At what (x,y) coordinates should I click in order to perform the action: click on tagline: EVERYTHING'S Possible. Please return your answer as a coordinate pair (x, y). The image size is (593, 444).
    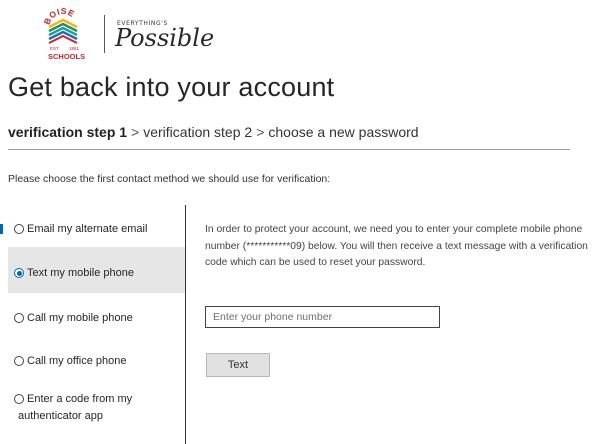
    Looking at the image, I should click on (165, 36).